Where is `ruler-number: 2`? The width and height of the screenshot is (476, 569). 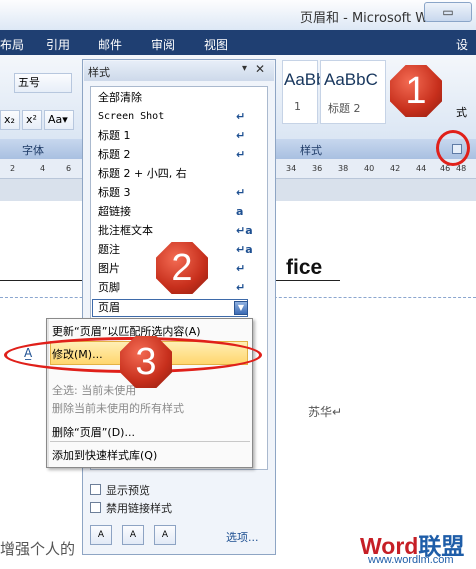
ruler-number: 2 is located at coordinates (13, 168).